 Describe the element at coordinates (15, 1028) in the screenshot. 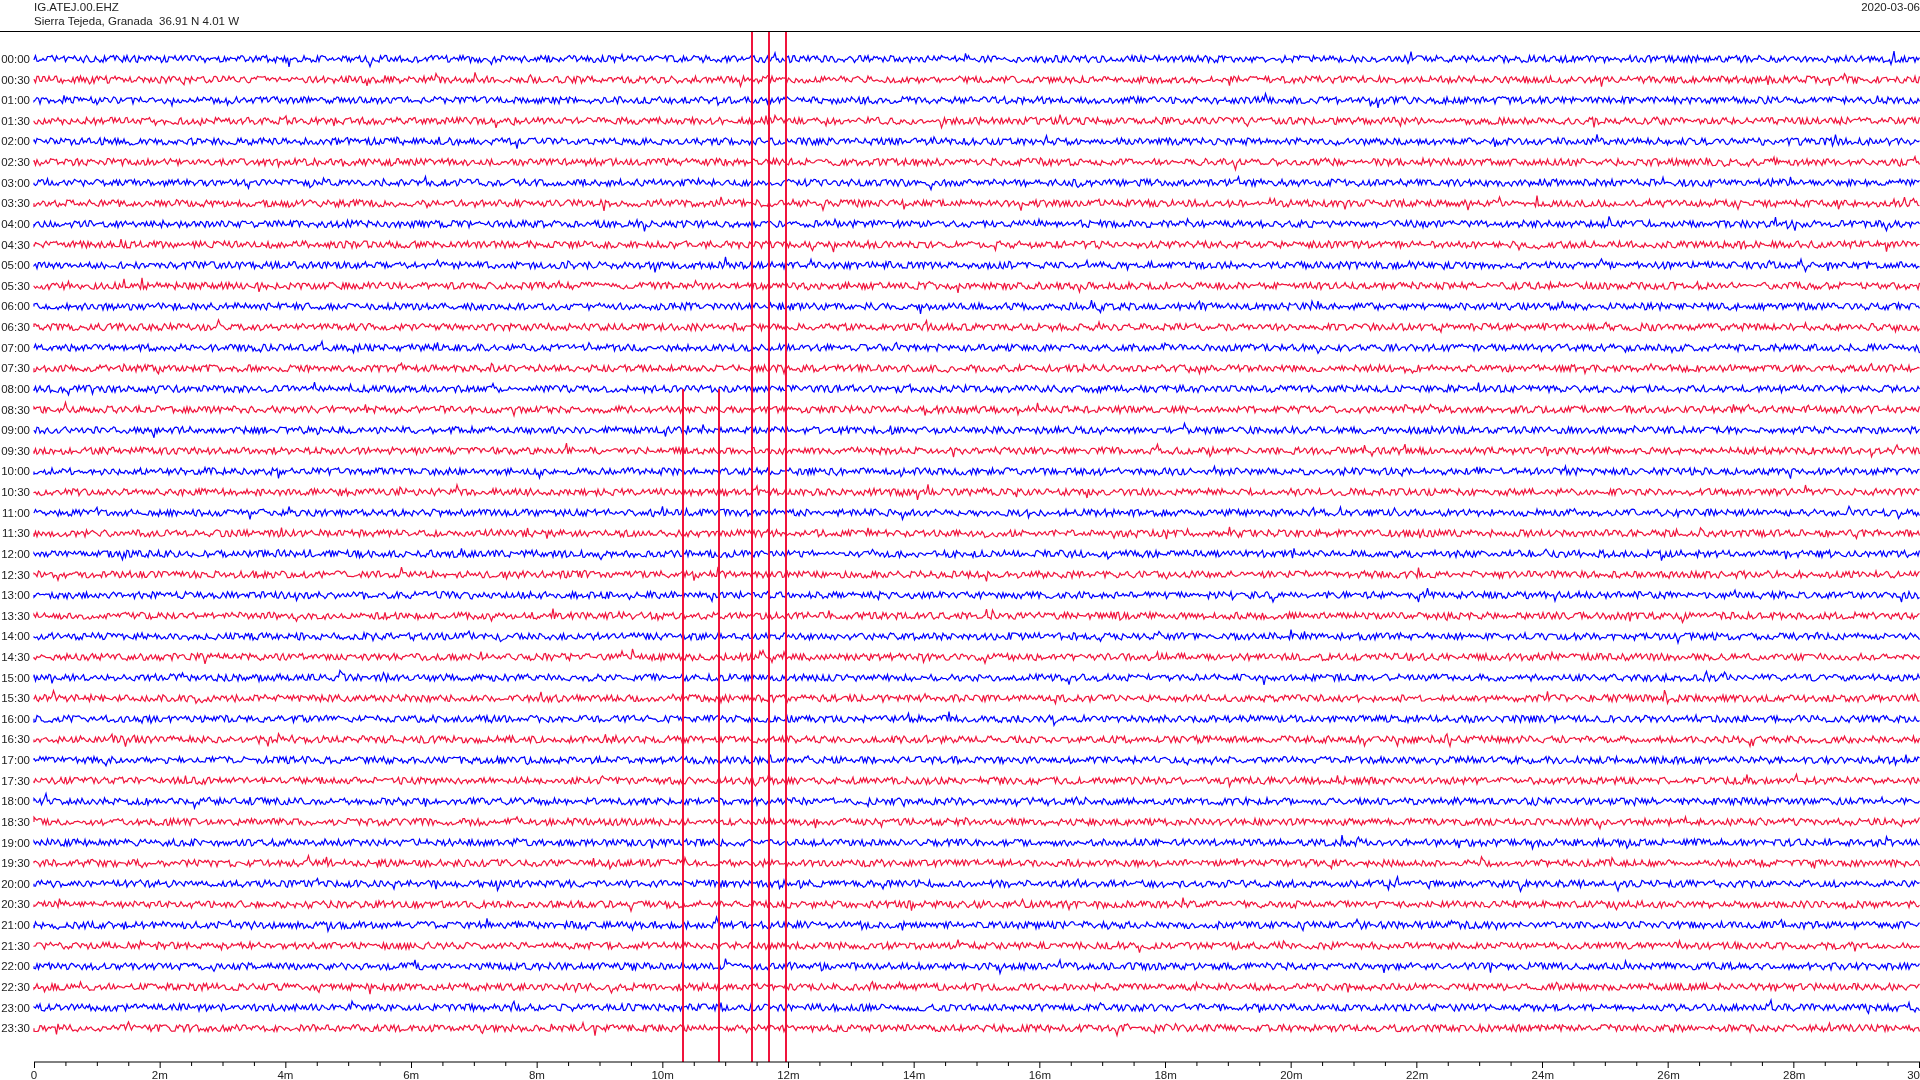

I see `time-label: 23:30` at that location.